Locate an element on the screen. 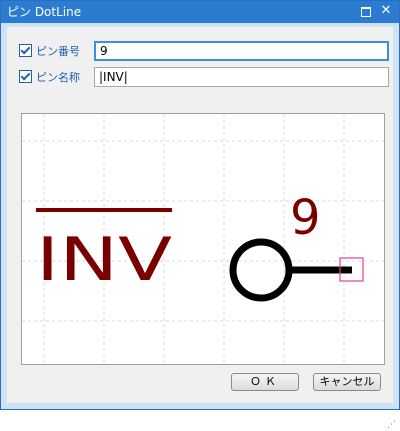 This screenshot has width=400, height=431. pin-name-row: ピン名称 is located at coordinates (204, 77).